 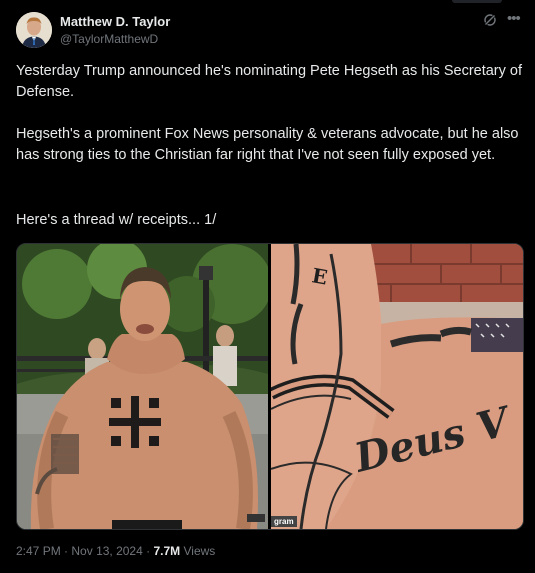 I want to click on grok-icon, so click(x=490, y=20).